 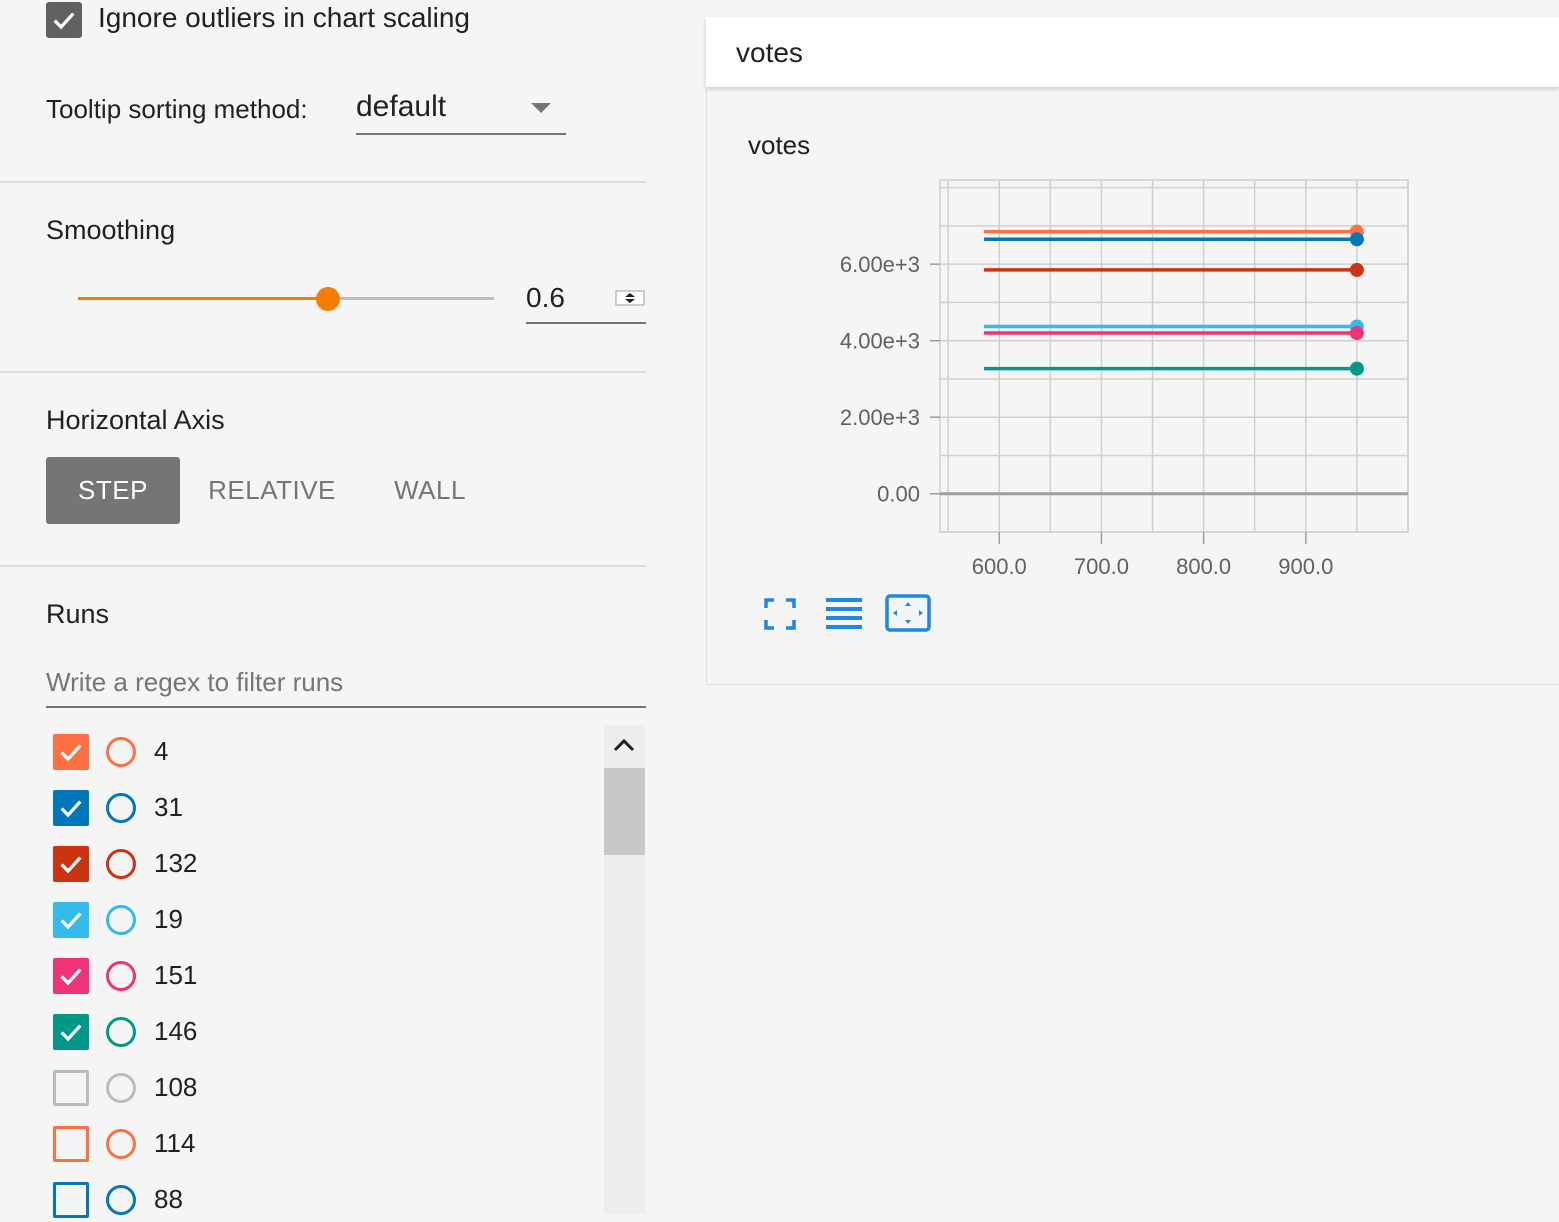 I want to click on run-filter-input, so click(x=326, y=682).